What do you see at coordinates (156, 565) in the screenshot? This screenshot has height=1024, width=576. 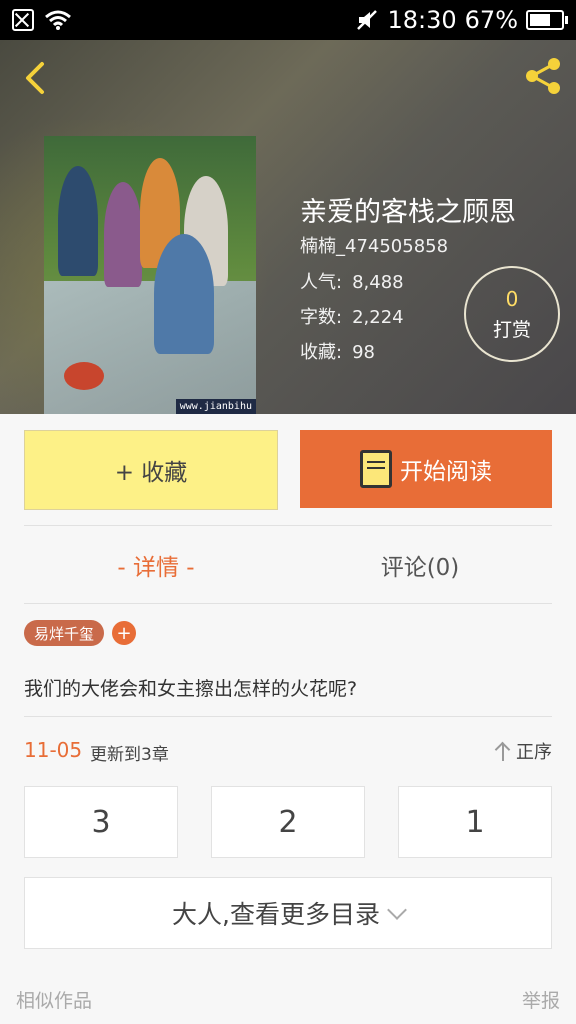 I see `tab-detail: - 详情 -` at bounding box center [156, 565].